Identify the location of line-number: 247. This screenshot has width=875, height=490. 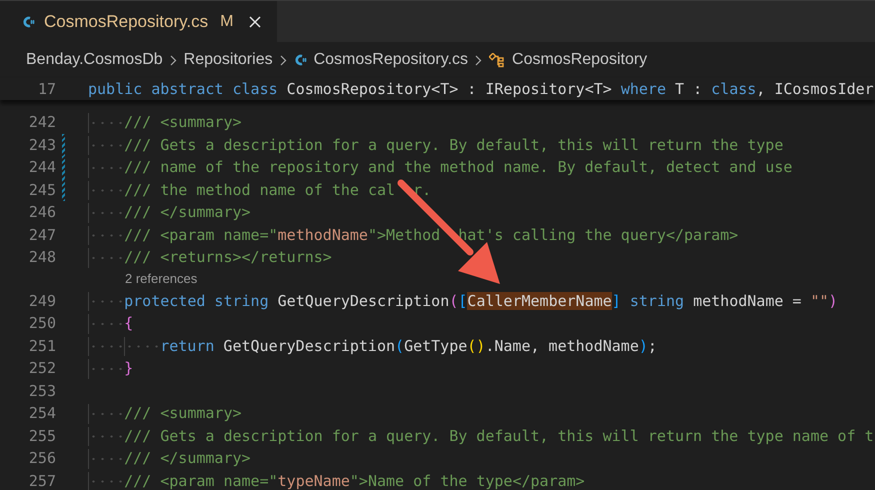
(42, 235).